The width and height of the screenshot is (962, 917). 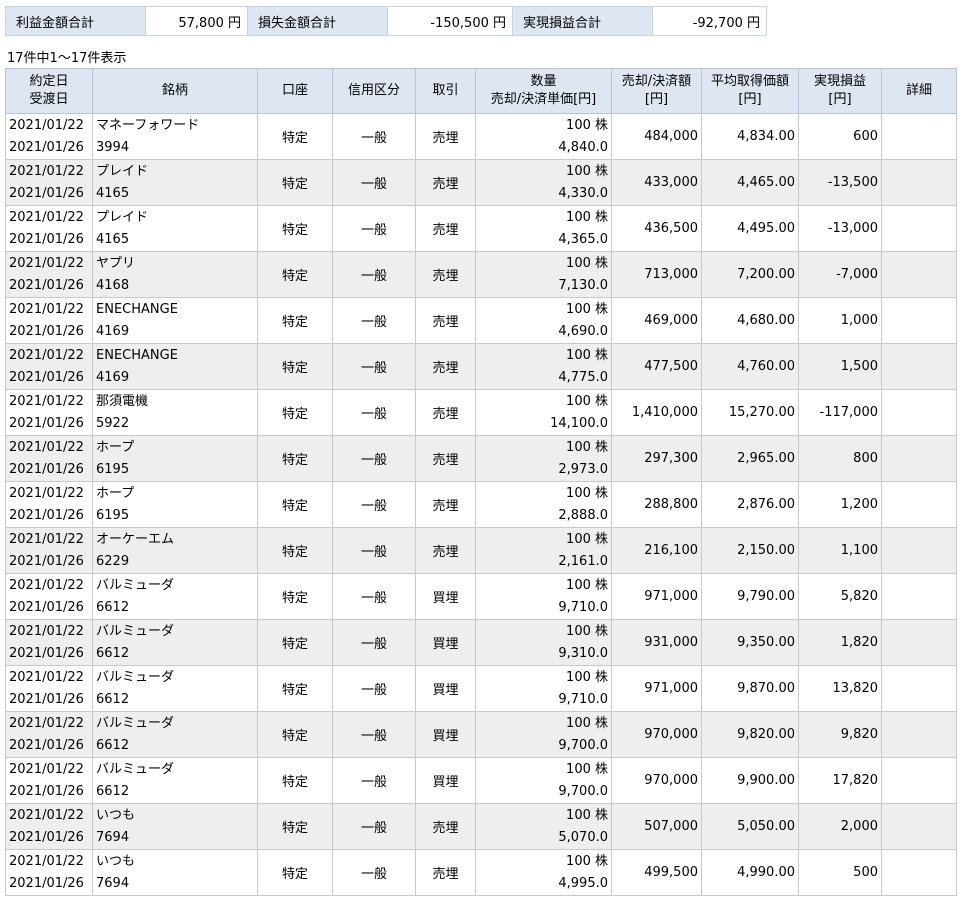 What do you see at coordinates (839, 81) in the screenshot?
I see `header-pl-label: 実現損益` at bounding box center [839, 81].